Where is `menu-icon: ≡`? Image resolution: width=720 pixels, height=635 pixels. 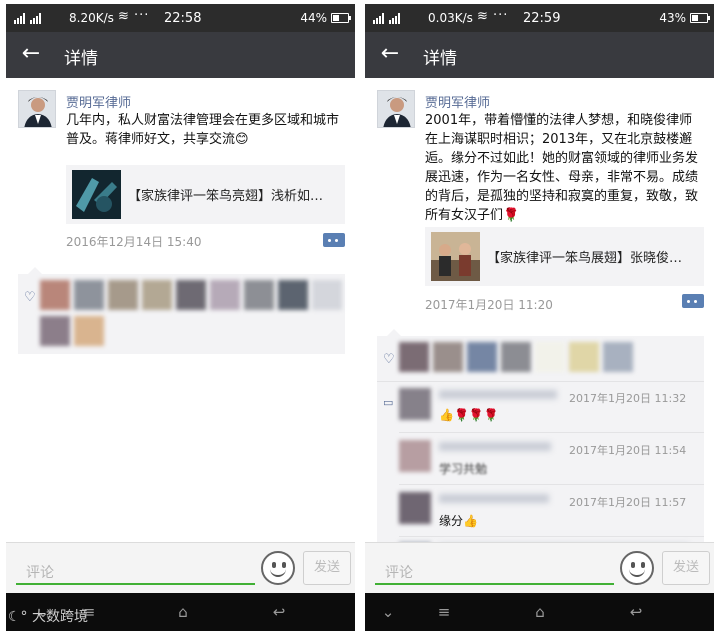
menu-icon: ≡ is located at coordinates (444, 612).